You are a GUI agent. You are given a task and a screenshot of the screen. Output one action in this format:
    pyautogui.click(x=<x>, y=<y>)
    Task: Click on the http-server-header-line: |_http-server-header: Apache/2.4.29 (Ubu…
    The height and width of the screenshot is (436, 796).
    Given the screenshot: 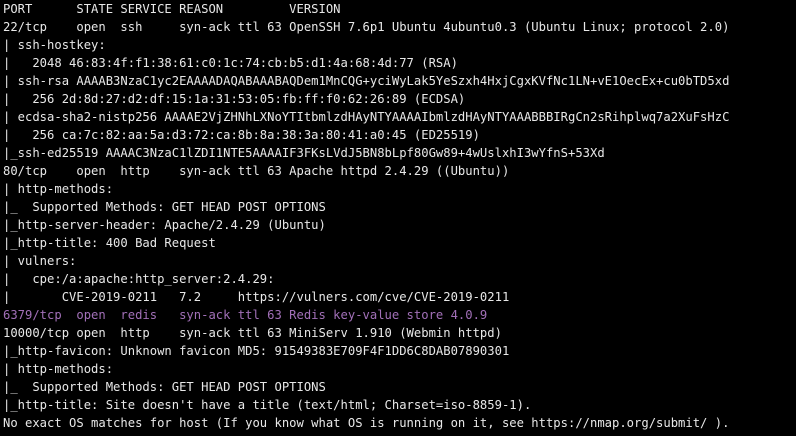 What is the action you would take?
    pyautogui.click(x=164, y=225)
    